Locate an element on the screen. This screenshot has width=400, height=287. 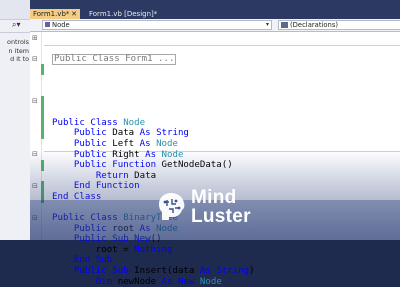
code-token: GetNodeData() is located at coordinates (194, 165).